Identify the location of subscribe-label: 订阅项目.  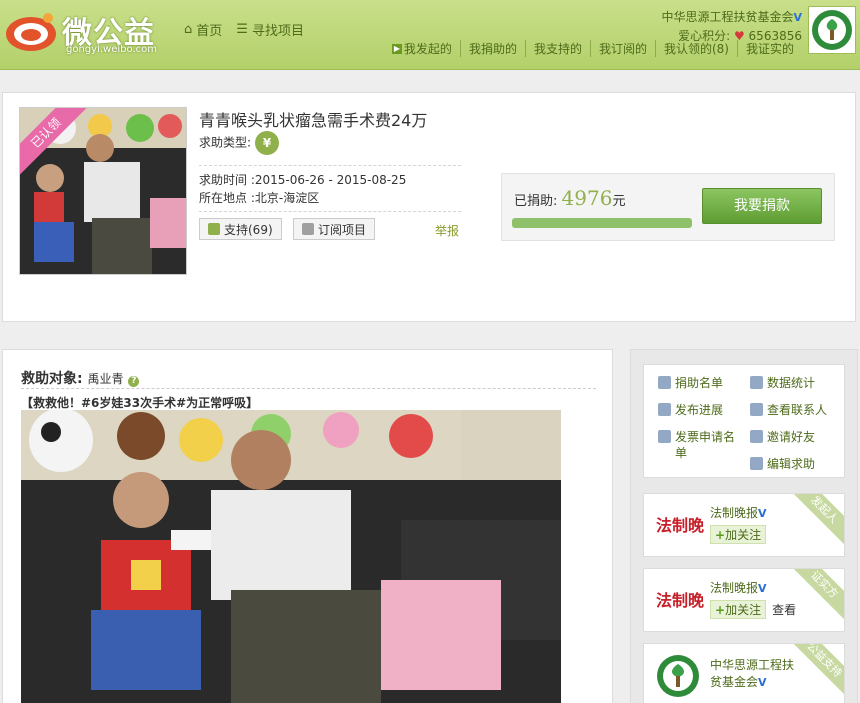
(342, 229).